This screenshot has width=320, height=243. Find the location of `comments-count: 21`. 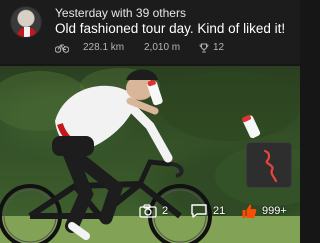

comments-count: 21 is located at coordinates (219, 211).